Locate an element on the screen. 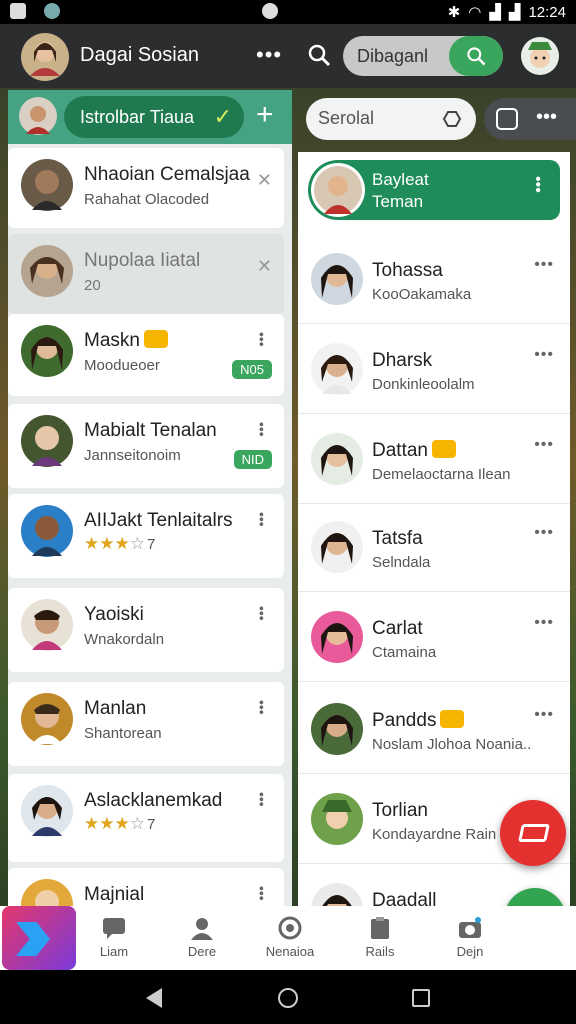  chat-row: Carlat Ctamaina ••• is located at coordinates (434, 638).